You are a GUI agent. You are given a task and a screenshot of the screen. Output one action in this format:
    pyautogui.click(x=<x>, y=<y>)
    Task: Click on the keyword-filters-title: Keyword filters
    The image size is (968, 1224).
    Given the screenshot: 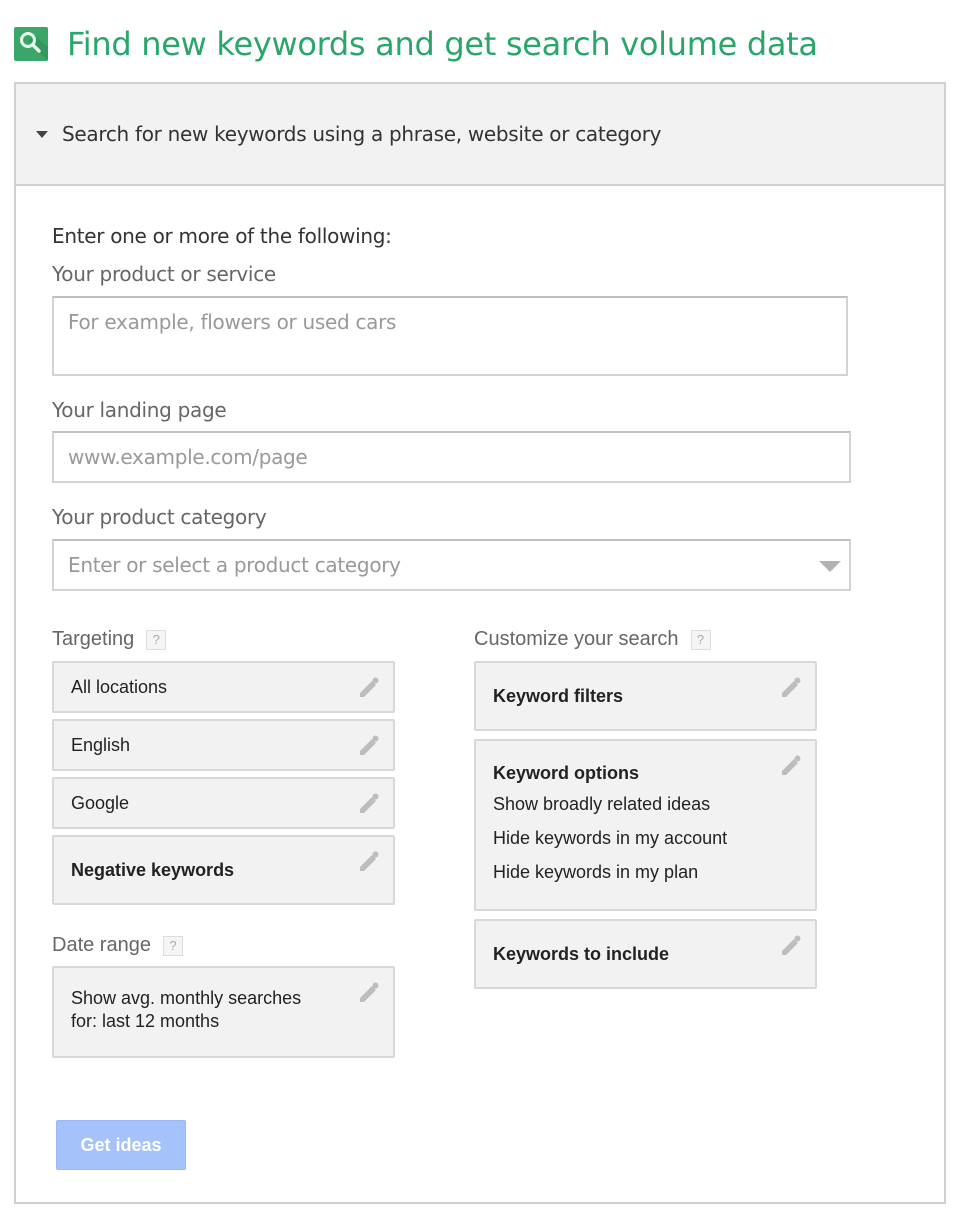 What is the action you would take?
    pyautogui.click(x=558, y=695)
    